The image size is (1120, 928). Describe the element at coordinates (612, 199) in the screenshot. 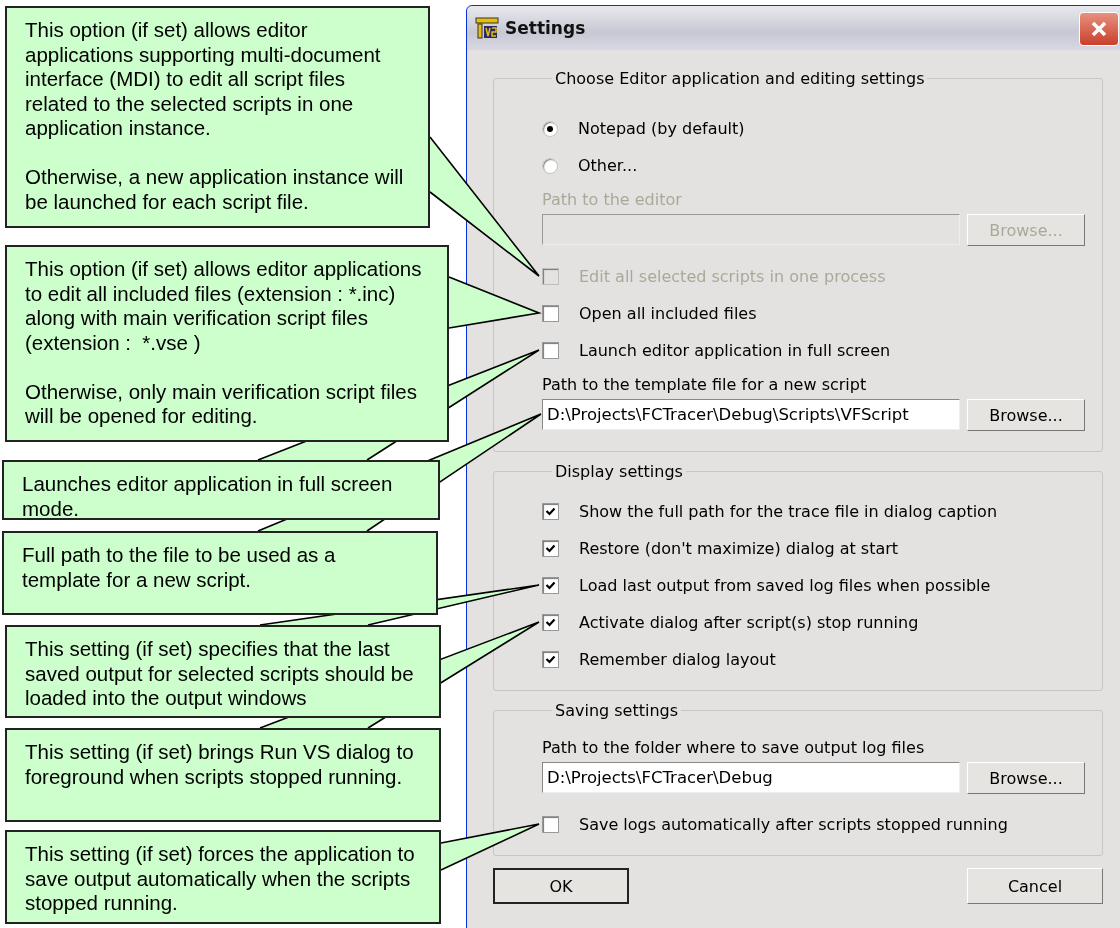

I see `field-label: Path to the editor` at that location.